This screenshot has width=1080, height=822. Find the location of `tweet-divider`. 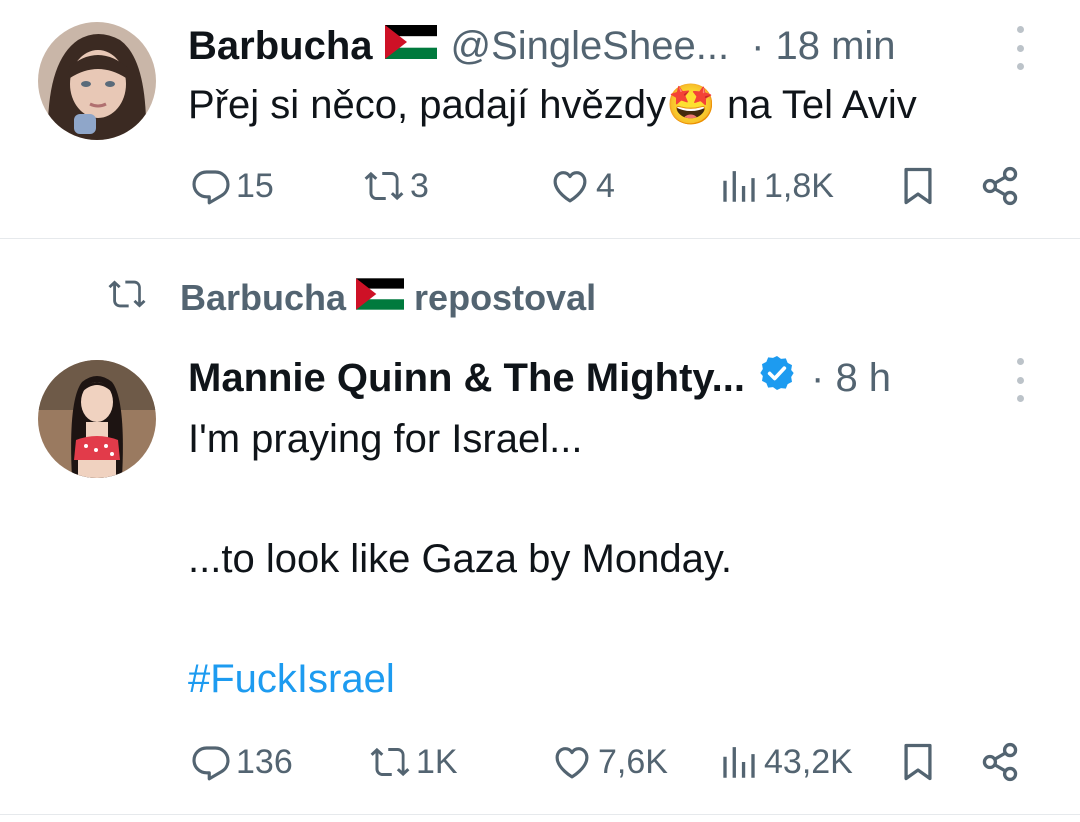

tweet-divider is located at coordinates (540, 814).